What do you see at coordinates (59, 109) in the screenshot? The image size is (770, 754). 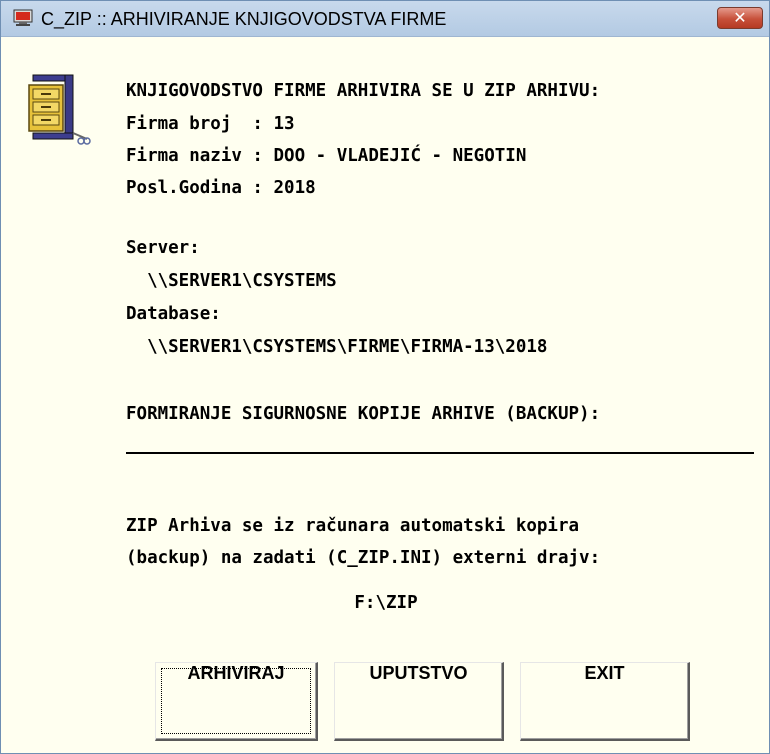 I see `winzip-vice-icon` at bounding box center [59, 109].